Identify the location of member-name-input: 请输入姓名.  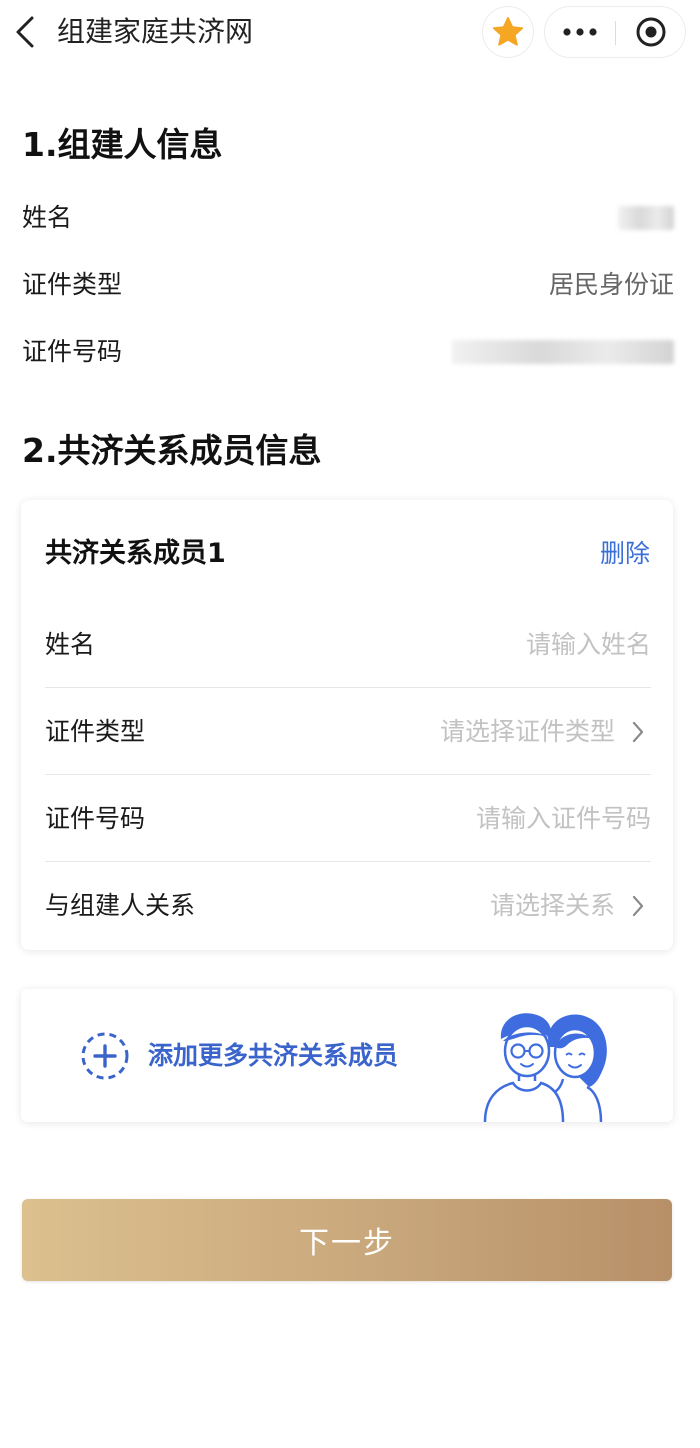
(588, 645).